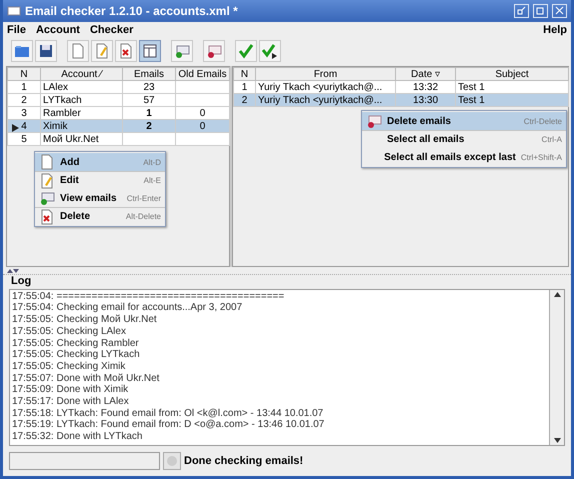 This screenshot has width=574, height=479. What do you see at coordinates (326, 74) in the screenshot?
I see `column-header: From` at bounding box center [326, 74].